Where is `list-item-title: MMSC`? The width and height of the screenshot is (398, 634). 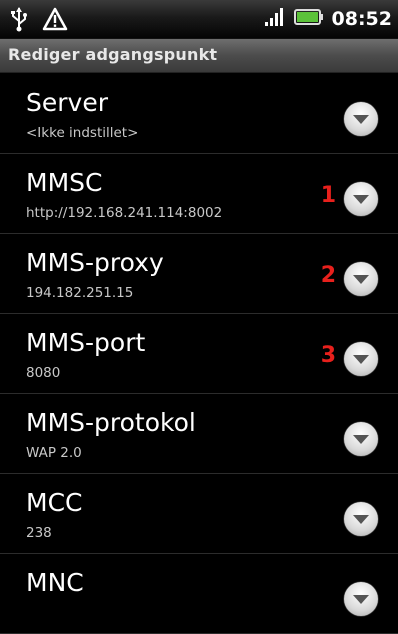
list-item-title: MMSC is located at coordinates (64, 182).